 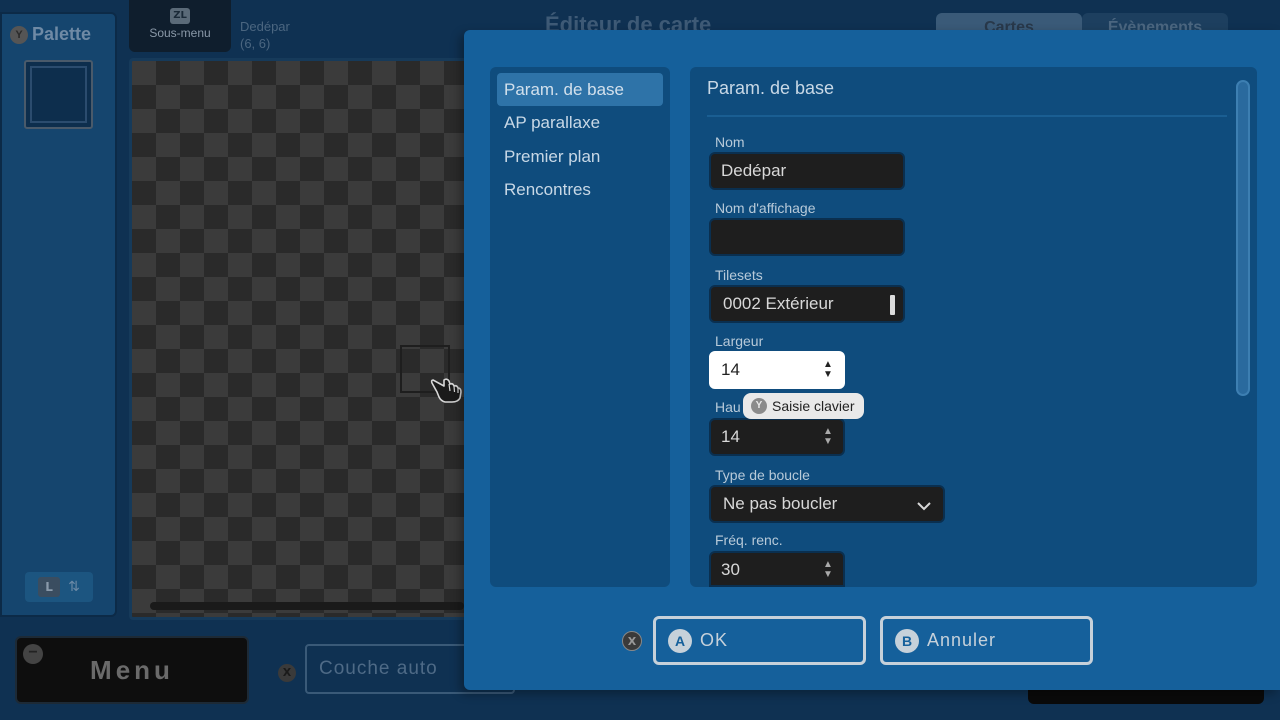 I want to click on palette-header: Y Palette, so click(x=50, y=34).